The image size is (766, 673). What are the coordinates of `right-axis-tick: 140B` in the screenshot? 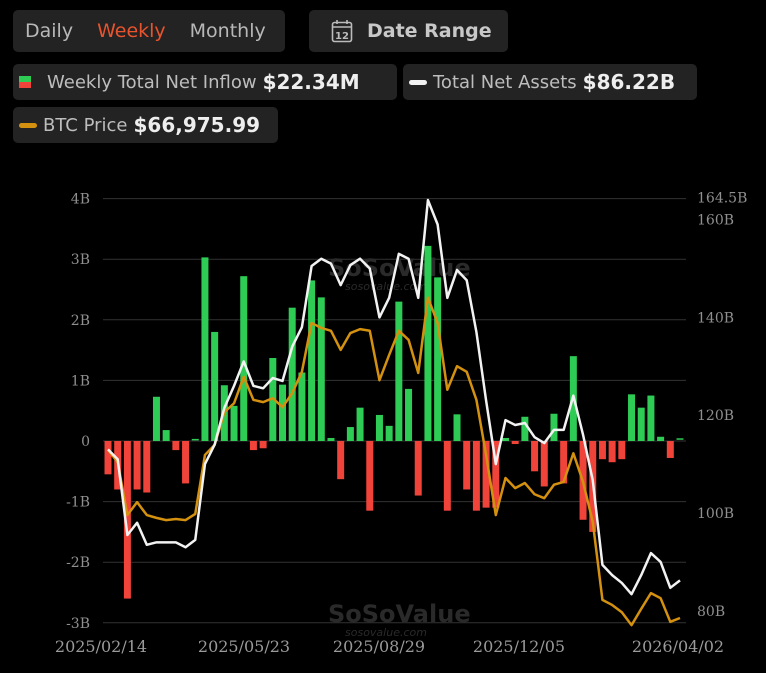 It's located at (715, 318).